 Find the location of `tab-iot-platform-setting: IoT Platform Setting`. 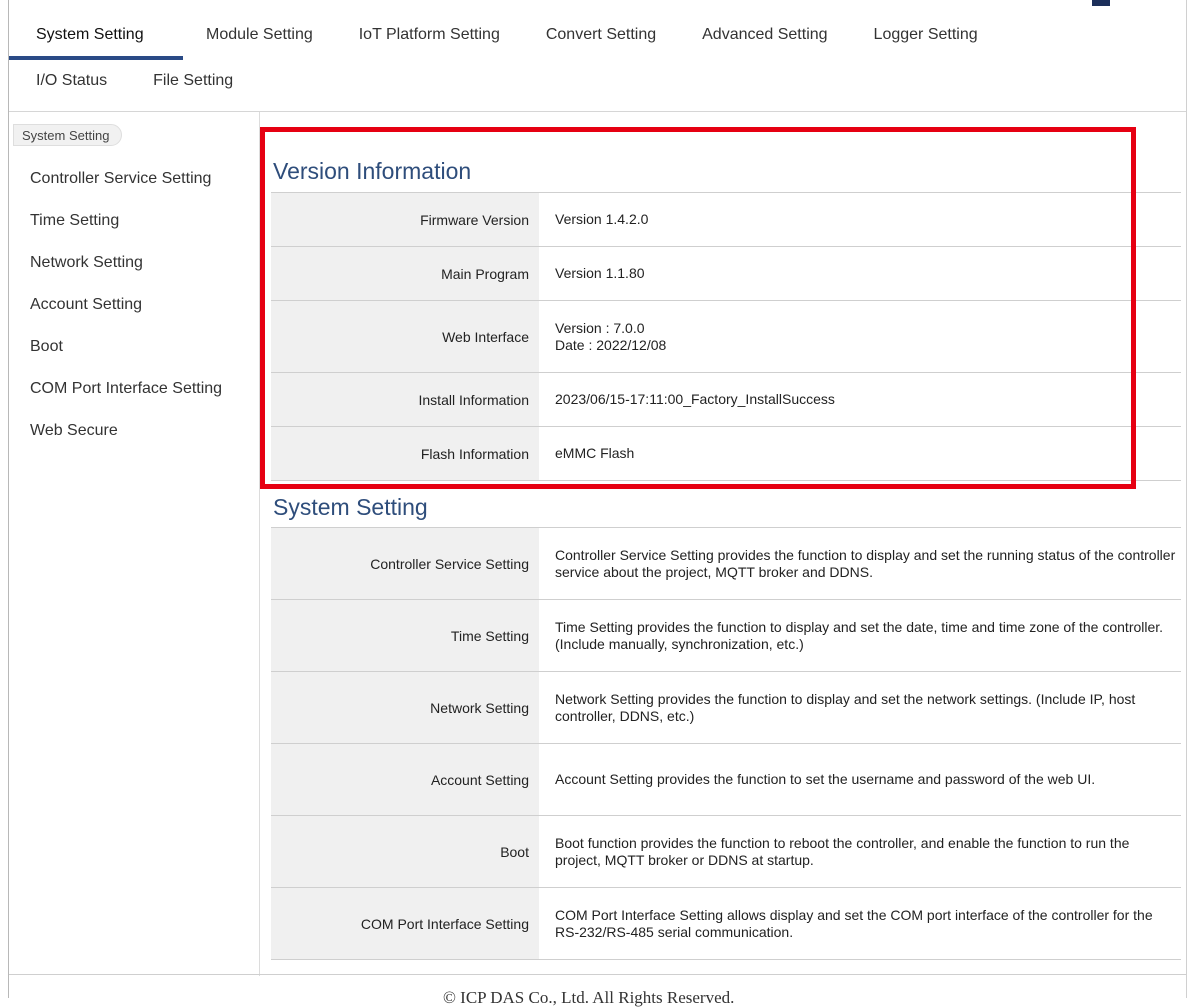

tab-iot-platform-setting: IoT Platform Setting is located at coordinates (429, 37).